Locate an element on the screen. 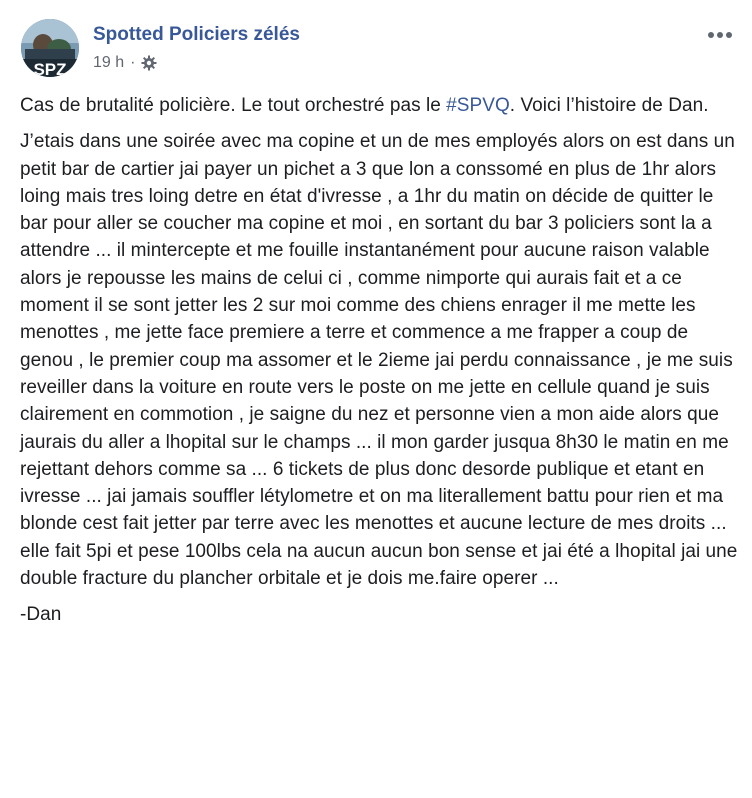 The image size is (752, 798). more-horizontal-icon is located at coordinates (720, 35).